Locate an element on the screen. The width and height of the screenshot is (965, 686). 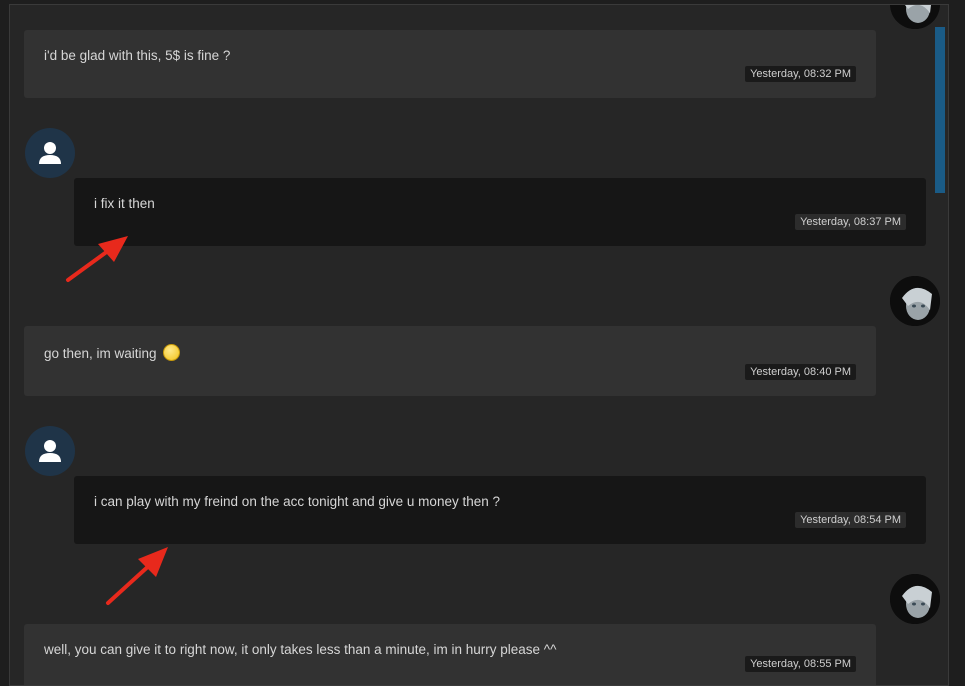
scrollbar-thumb is located at coordinates (940, 110).